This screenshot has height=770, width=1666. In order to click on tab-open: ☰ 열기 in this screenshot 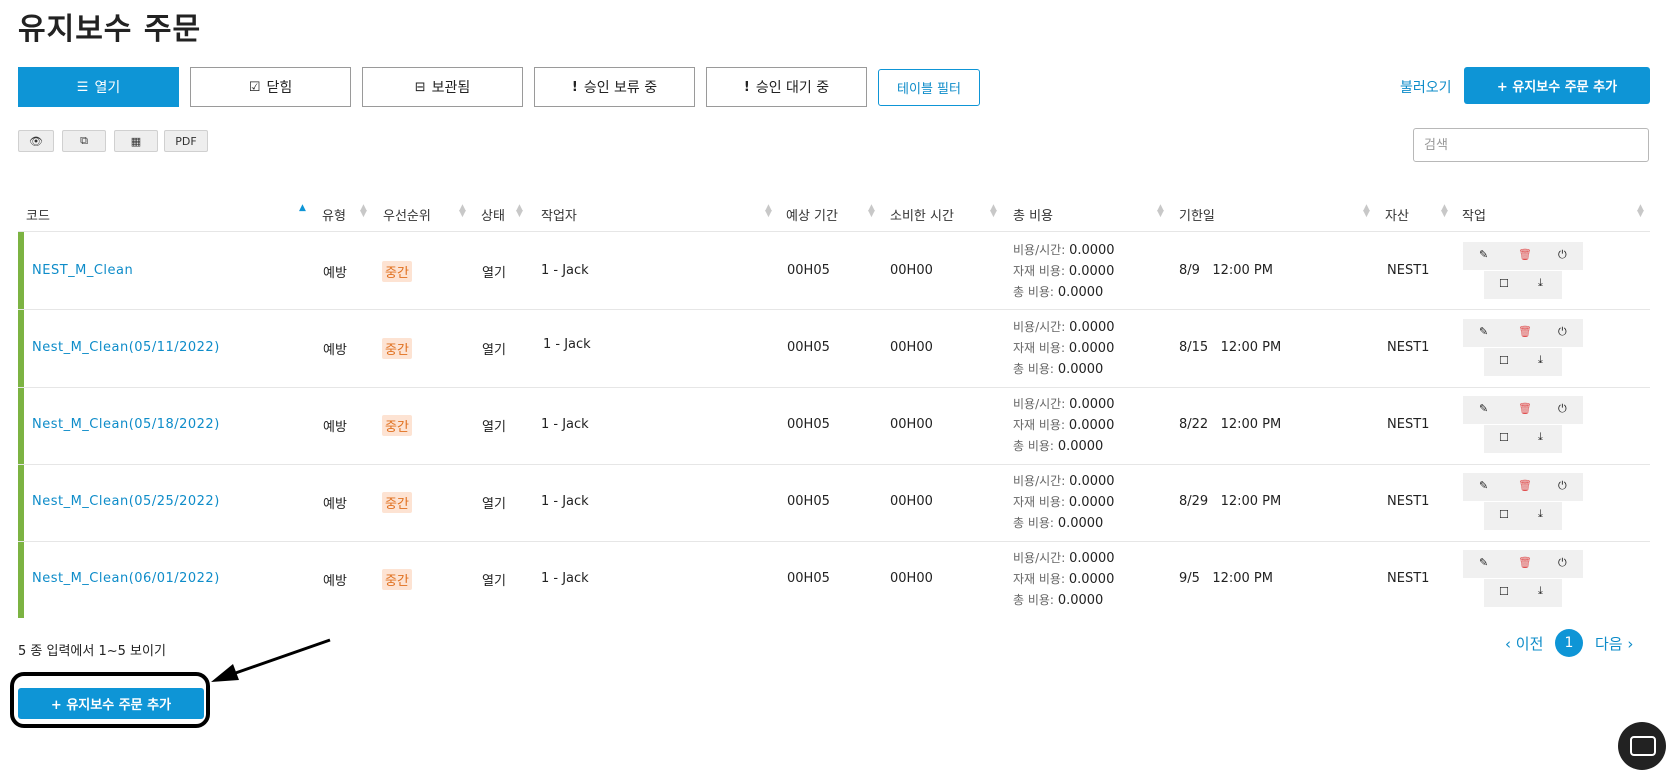, I will do `click(98, 87)`.